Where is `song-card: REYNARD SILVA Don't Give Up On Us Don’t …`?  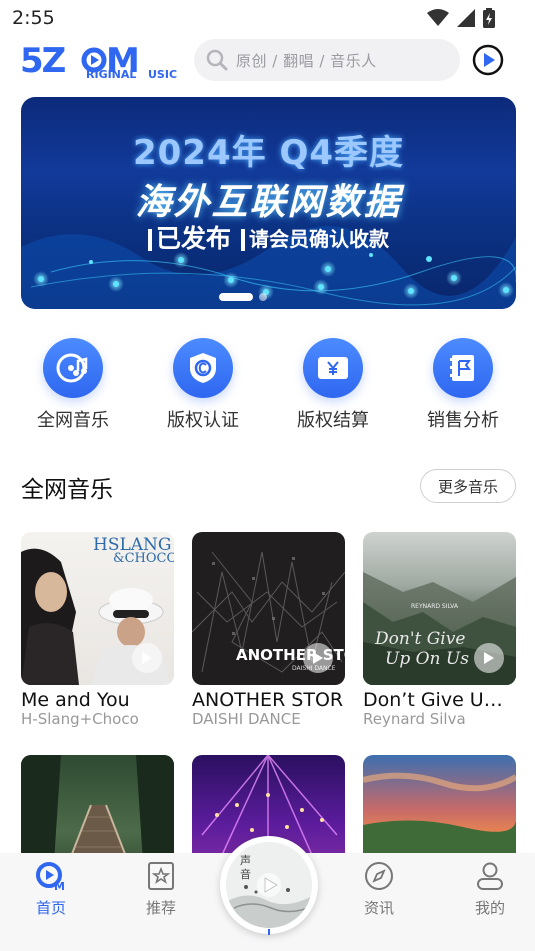 song-card: REYNARD SILVA Don't Give Up On Us Don’t … is located at coordinates (439, 629).